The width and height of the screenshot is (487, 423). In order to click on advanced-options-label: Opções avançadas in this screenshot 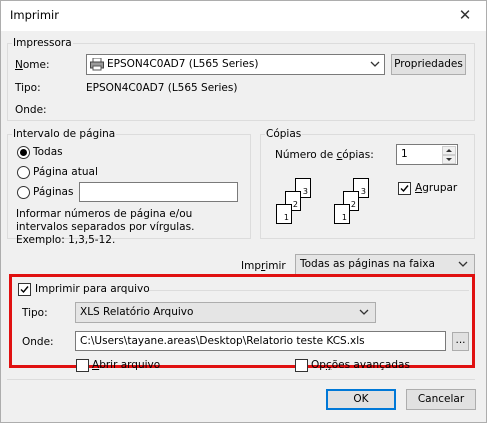, I will do `click(360, 365)`.